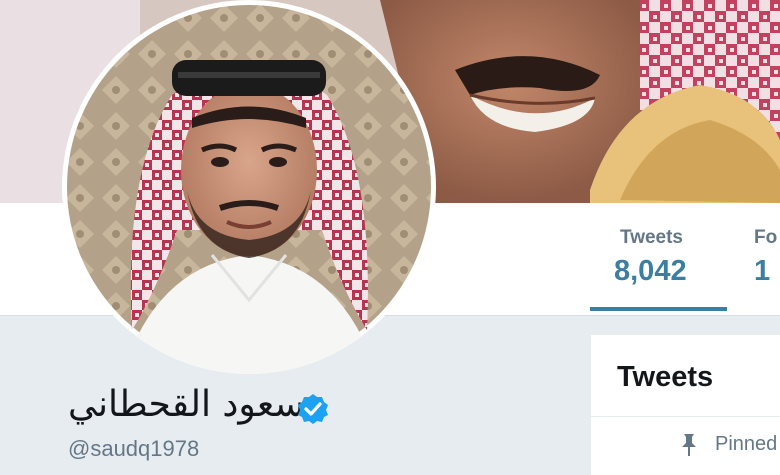  Describe the element at coordinates (689, 445) in the screenshot. I see `pin-icon` at that location.